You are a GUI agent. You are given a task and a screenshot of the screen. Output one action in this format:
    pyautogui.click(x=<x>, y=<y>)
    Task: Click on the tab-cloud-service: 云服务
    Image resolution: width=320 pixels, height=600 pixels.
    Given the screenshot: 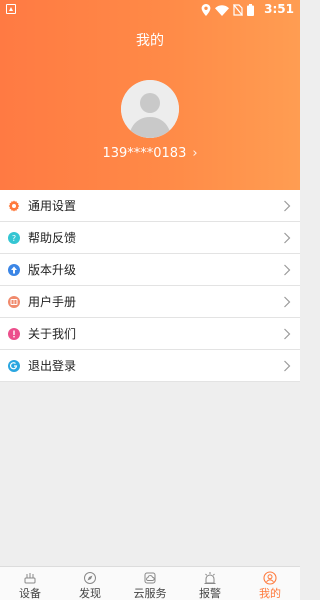 What is the action you would take?
    pyautogui.click(x=150, y=583)
    